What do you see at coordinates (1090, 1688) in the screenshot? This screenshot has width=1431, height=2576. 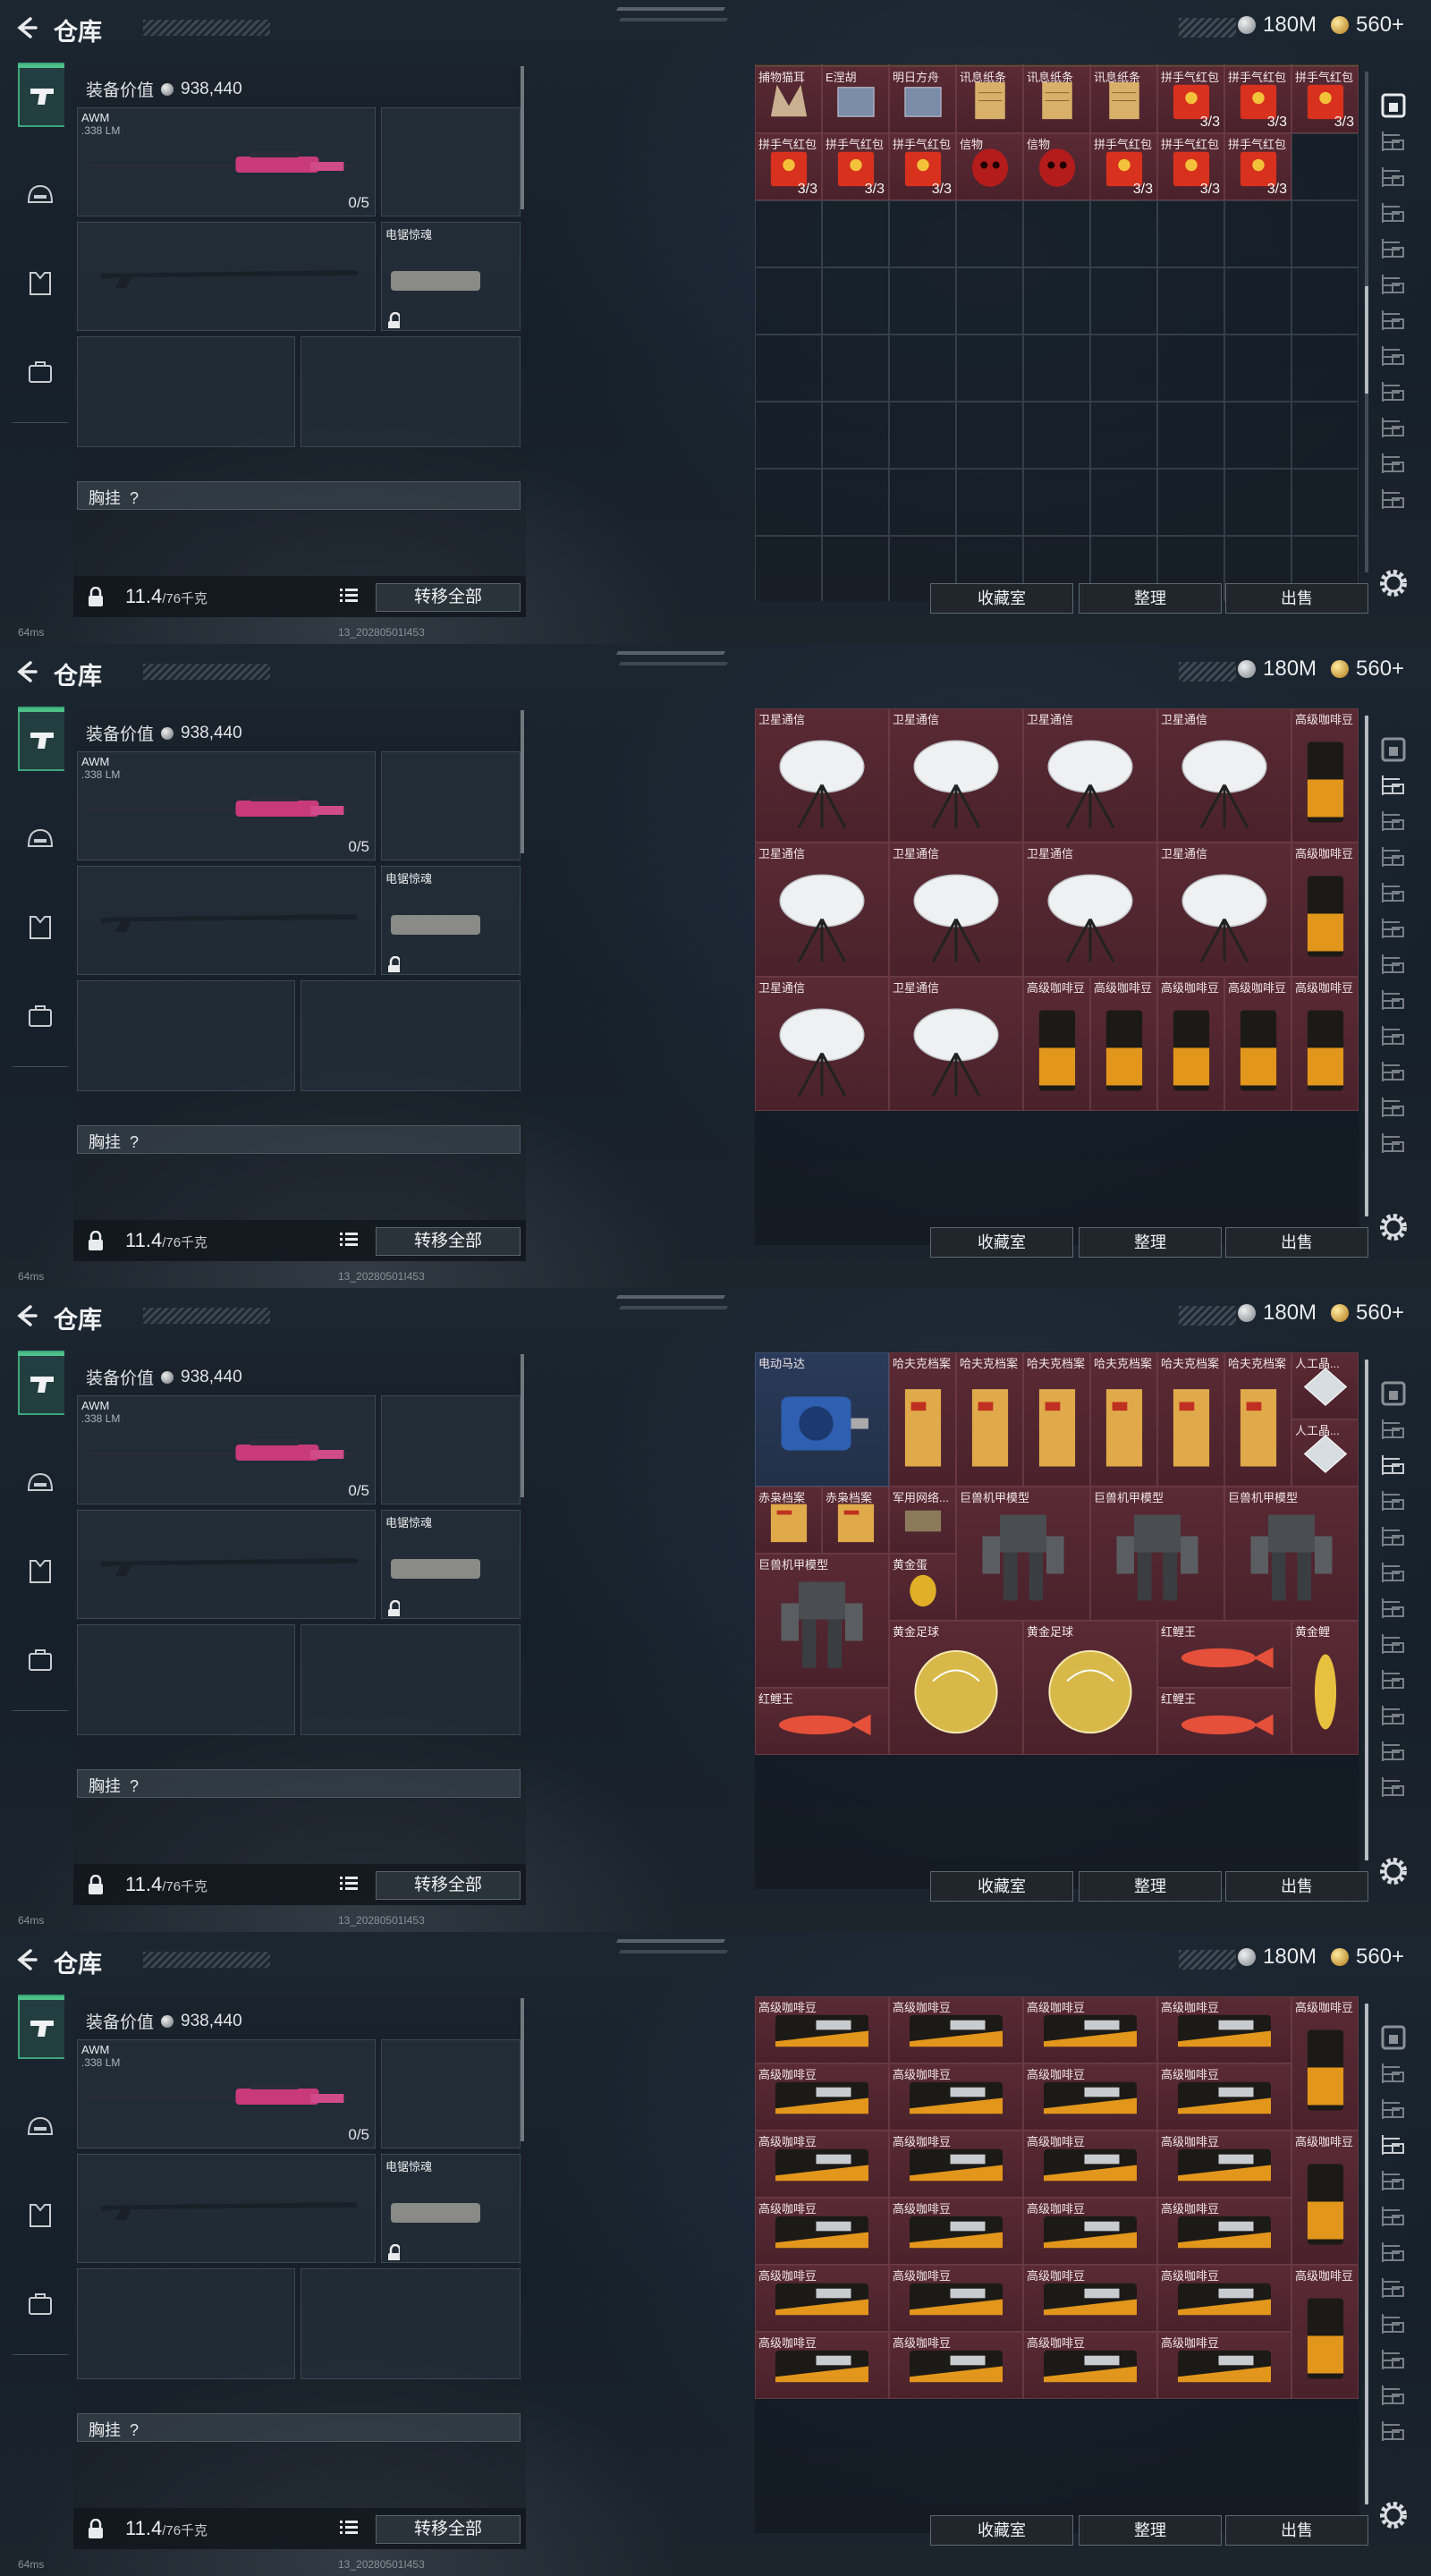 I see `item-cell: 黄金足球` at bounding box center [1090, 1688].